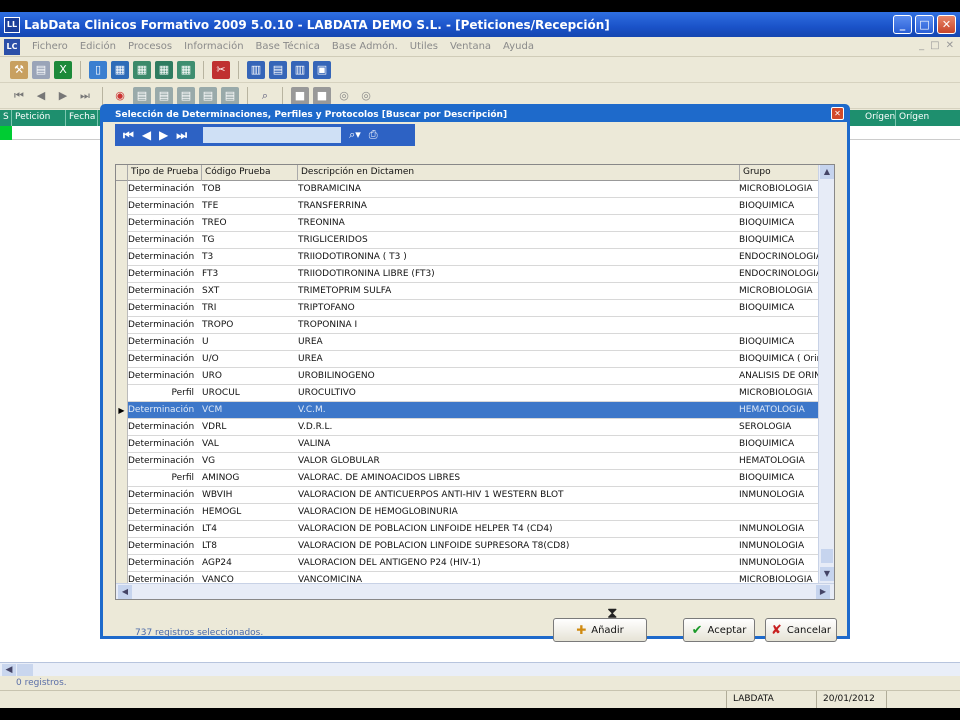 The image size is (960, 720). Describe the element at coordinates (518, 46) in the screenshot. I see `menu-ayuda: Ayuda` at that location.